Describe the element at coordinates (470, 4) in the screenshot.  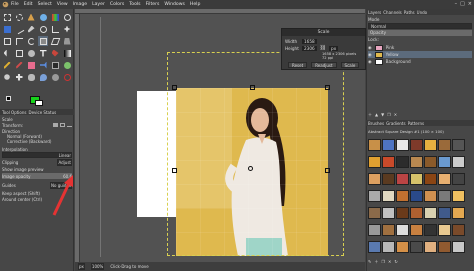
I see `close-button: ×` at that location.